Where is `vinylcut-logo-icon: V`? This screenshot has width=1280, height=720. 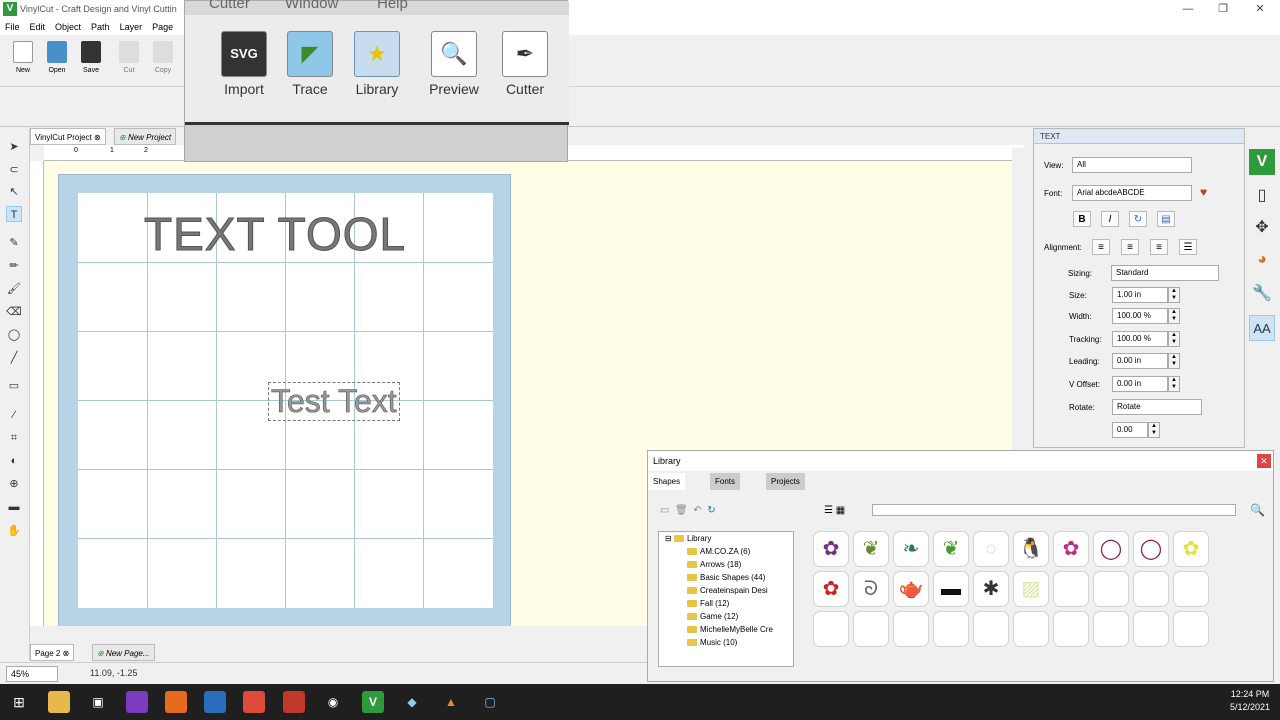
vinylcut-logo-icon: V is located at coordinates (1262, 162).